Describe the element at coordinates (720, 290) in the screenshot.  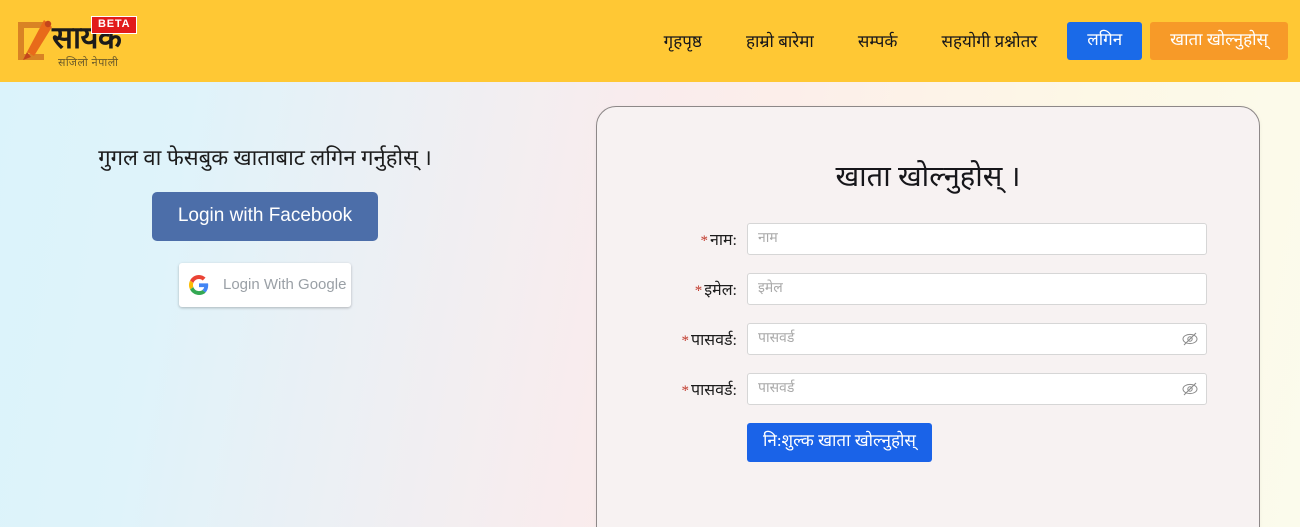
I see `email-label-text: इमेल:` at that location.